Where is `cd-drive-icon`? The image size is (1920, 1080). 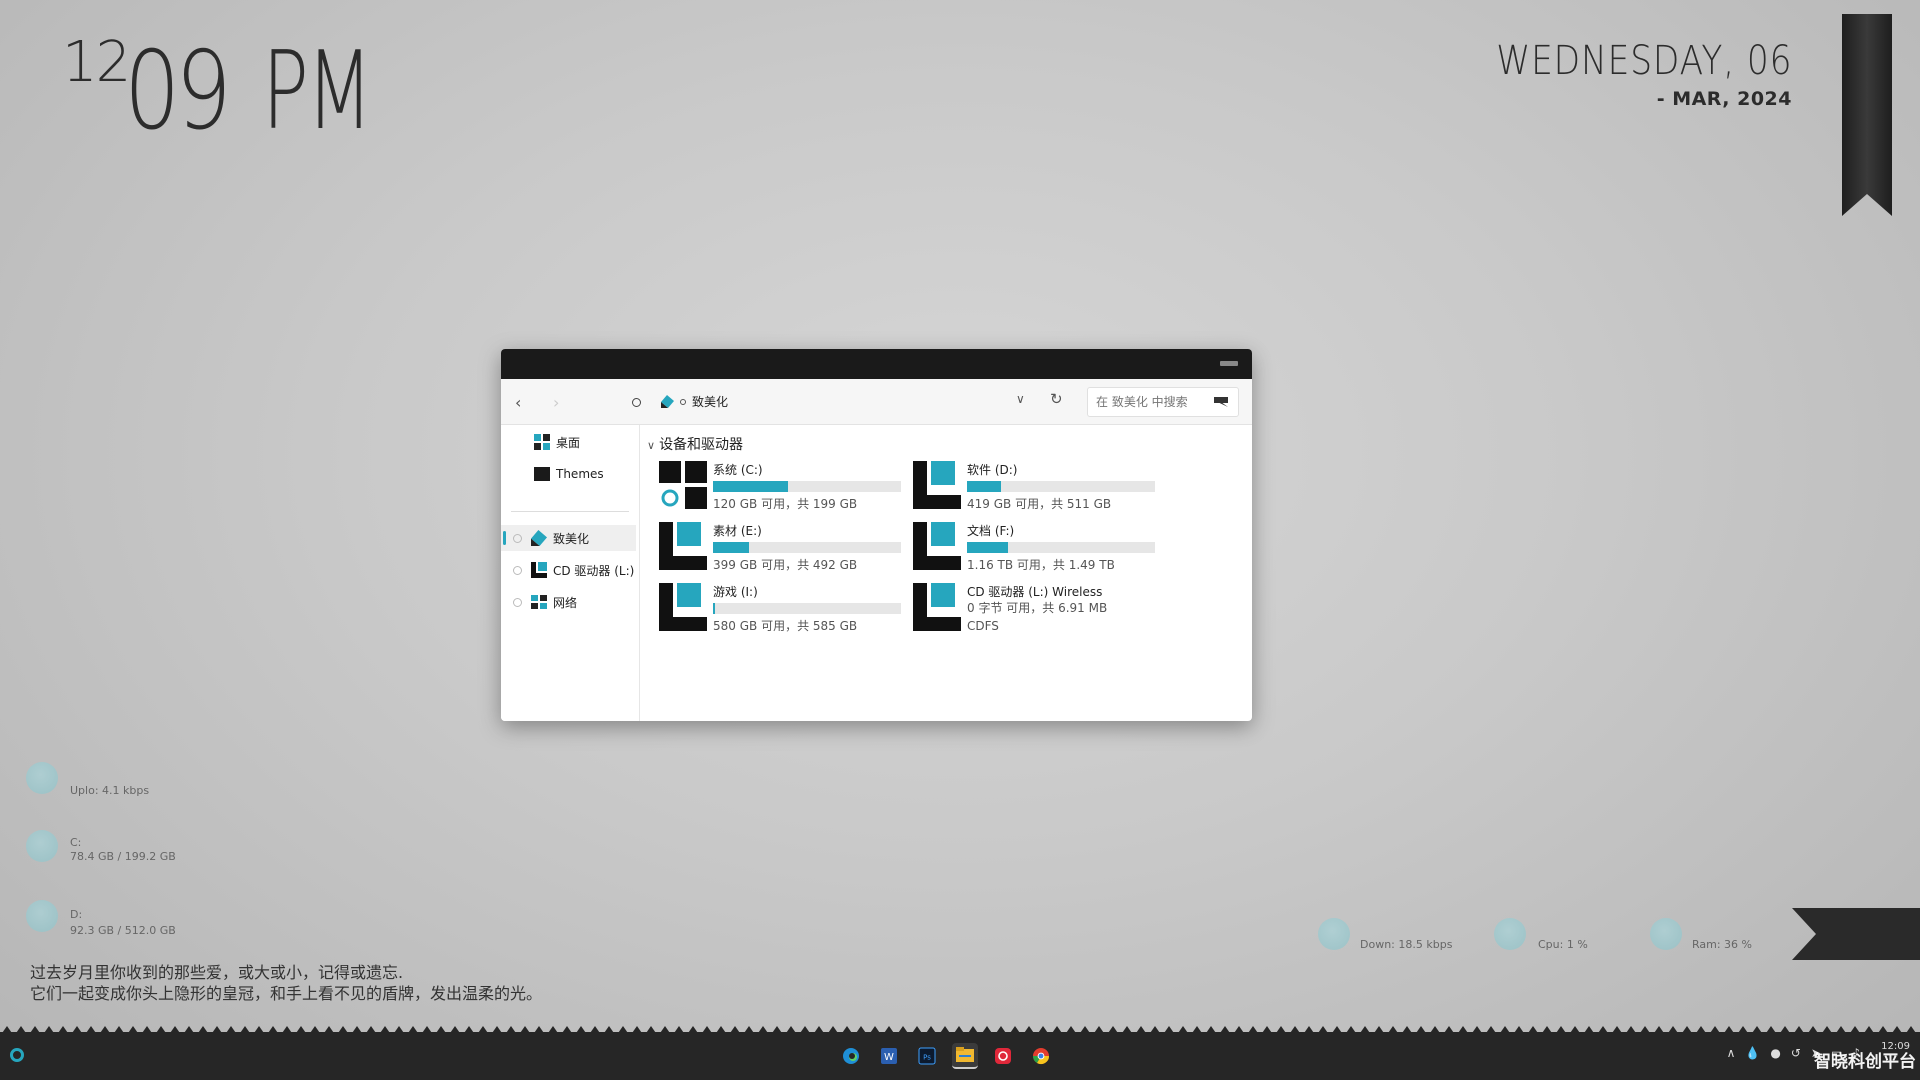
cd-drive-icon is located at coordinates (937, 607).